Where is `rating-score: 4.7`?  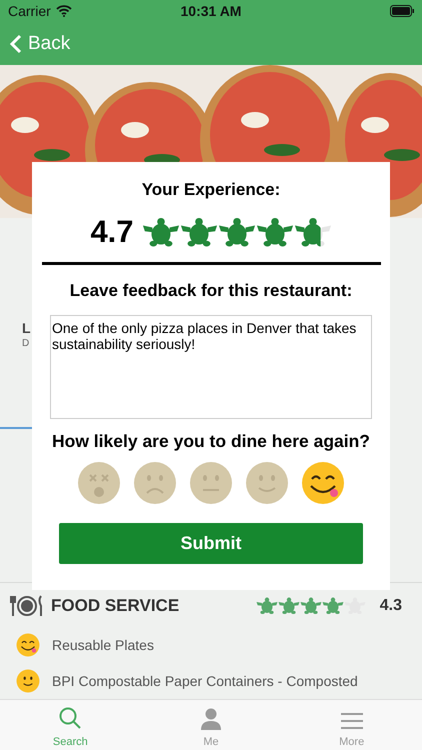
rating-score: 4.7 is located at coordinates (112, 232).